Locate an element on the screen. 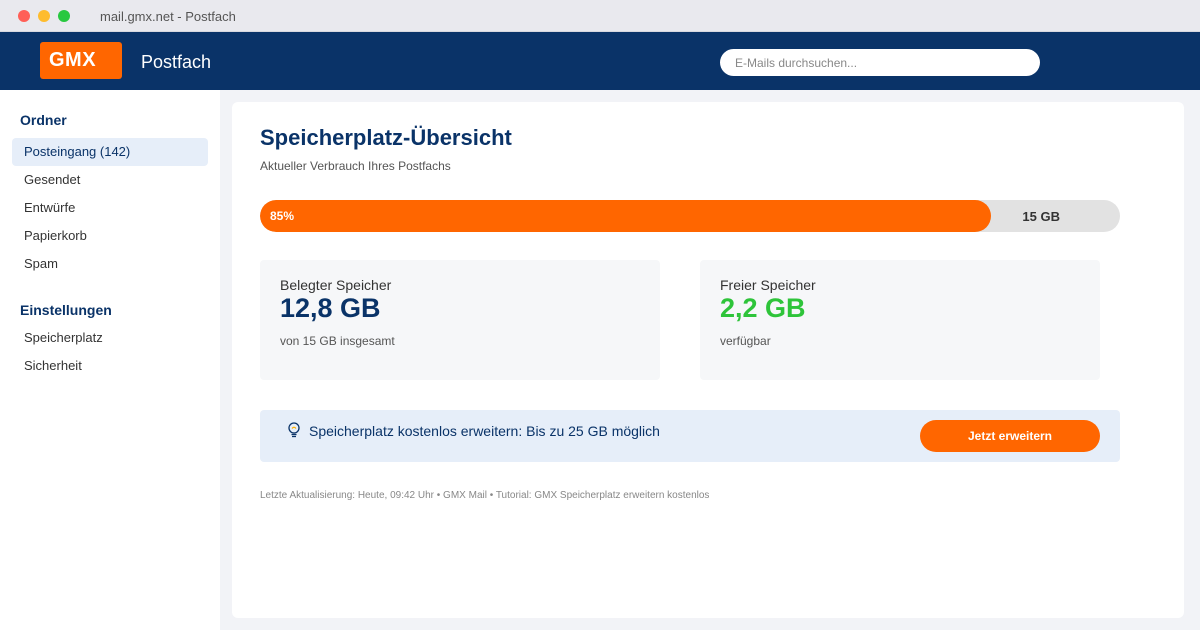 The height and width of the screenshot is (630, 1200). sidebar-item-sent: Gesendet is located at coordinates (110, 180).